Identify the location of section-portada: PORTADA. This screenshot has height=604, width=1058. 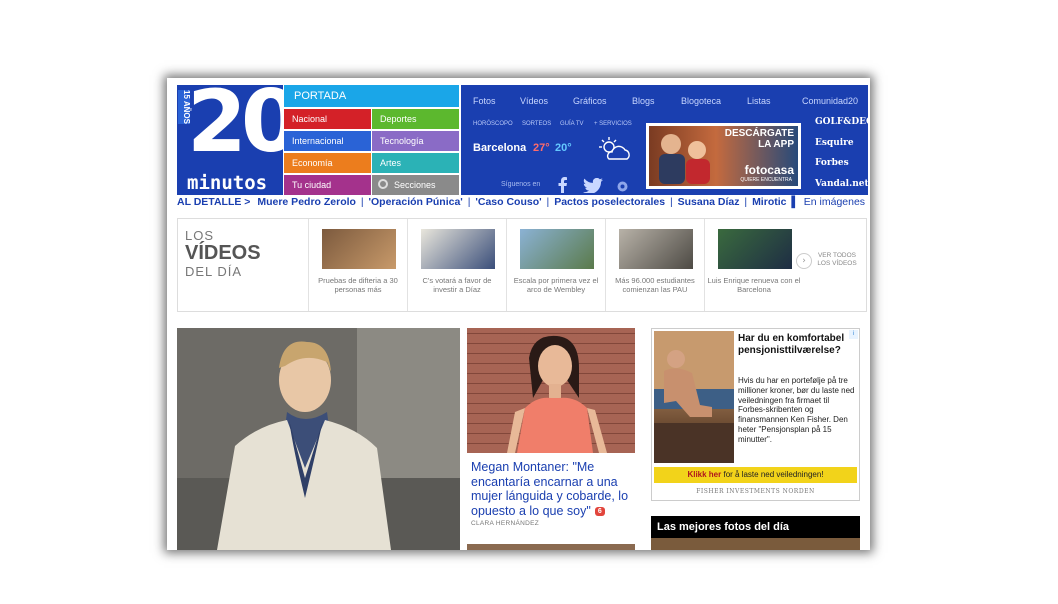
(371, 96).